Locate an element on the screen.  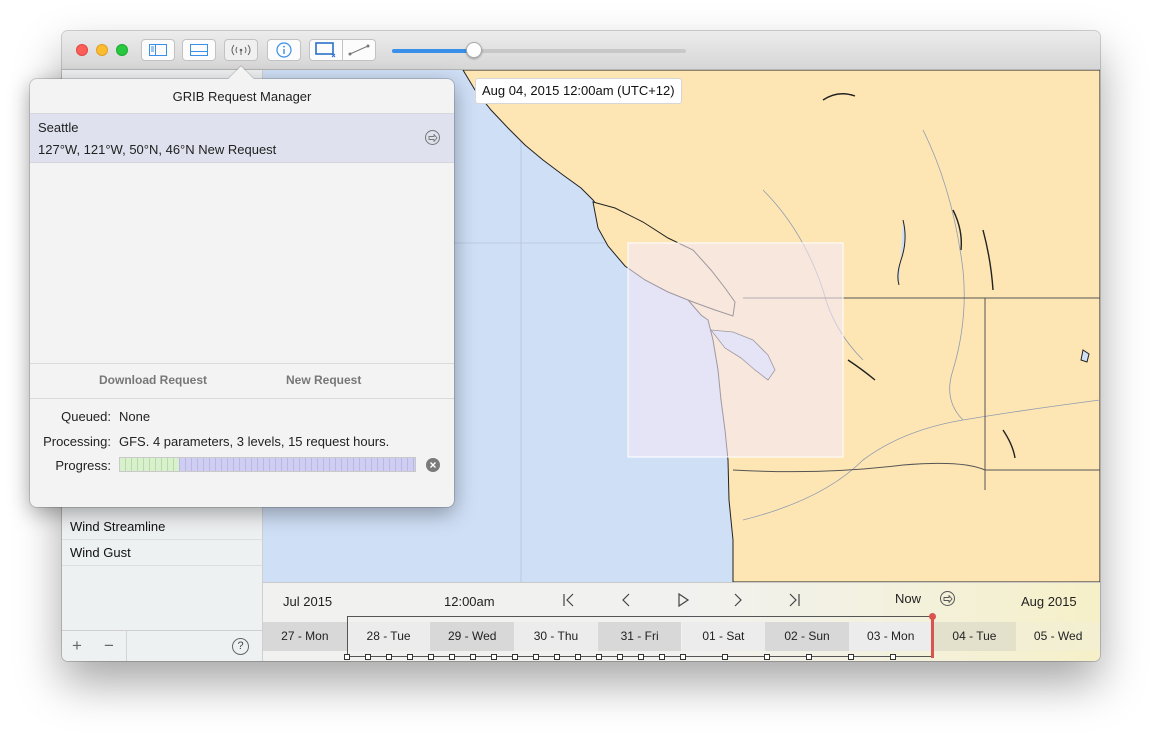
sidebar-toggle-button is located at coordinates (158, 50).